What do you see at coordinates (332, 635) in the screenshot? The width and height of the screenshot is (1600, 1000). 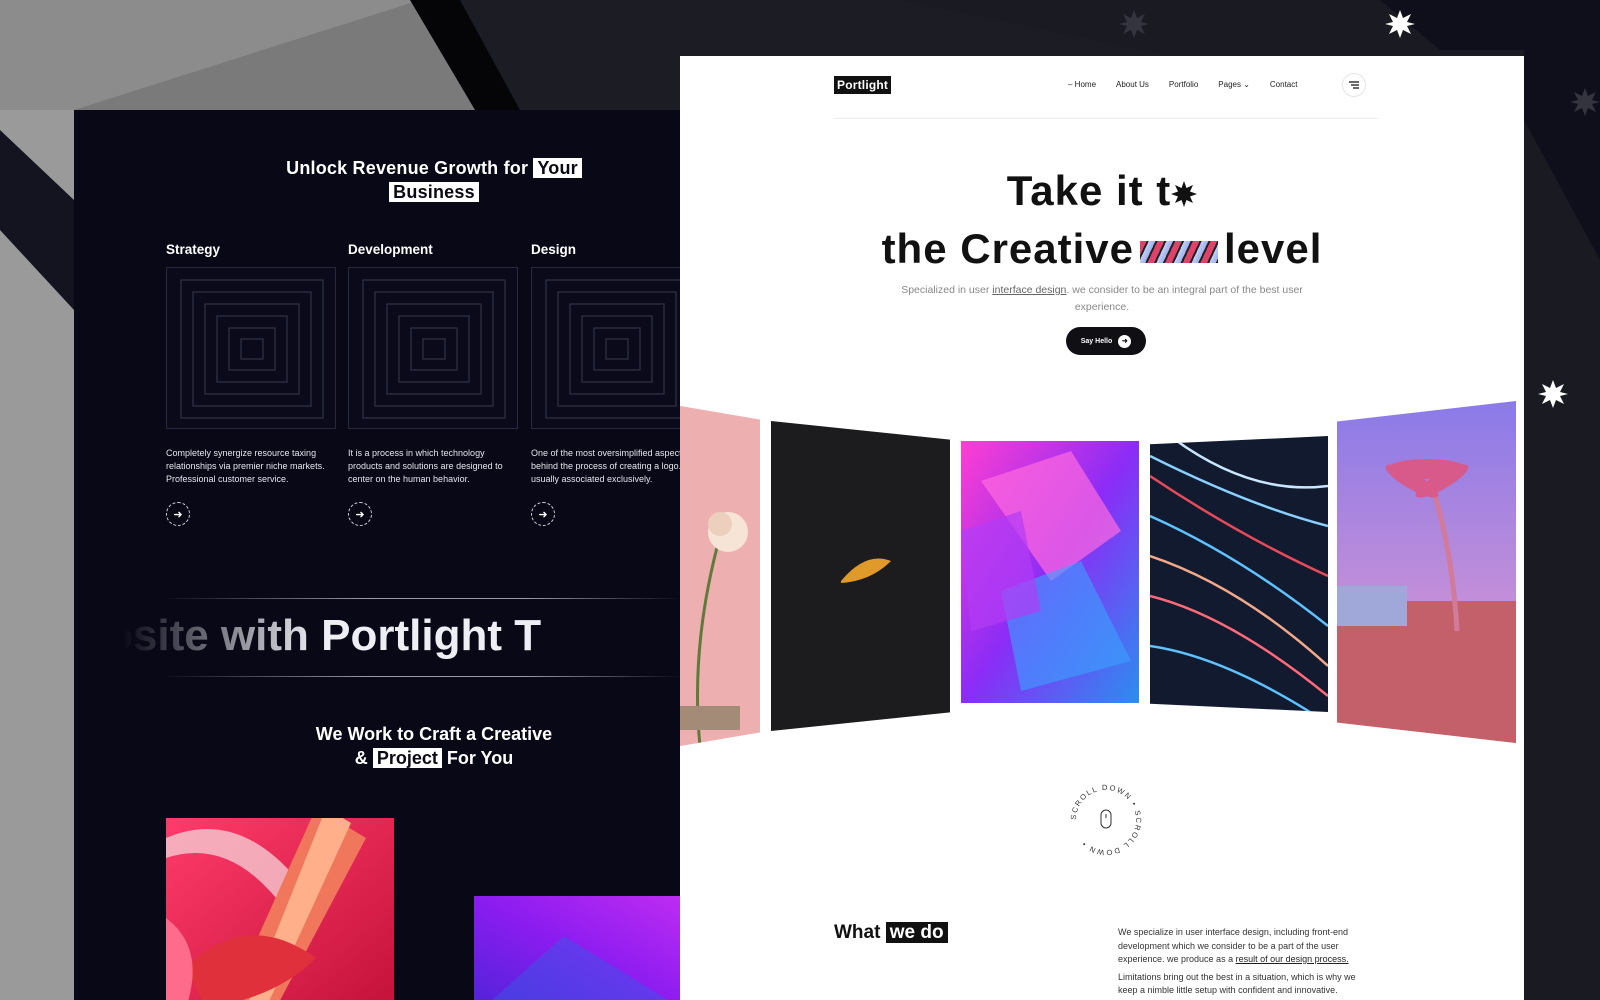 I see `marquee-text: osite with Portlight T` at bounding box center [332, 635].